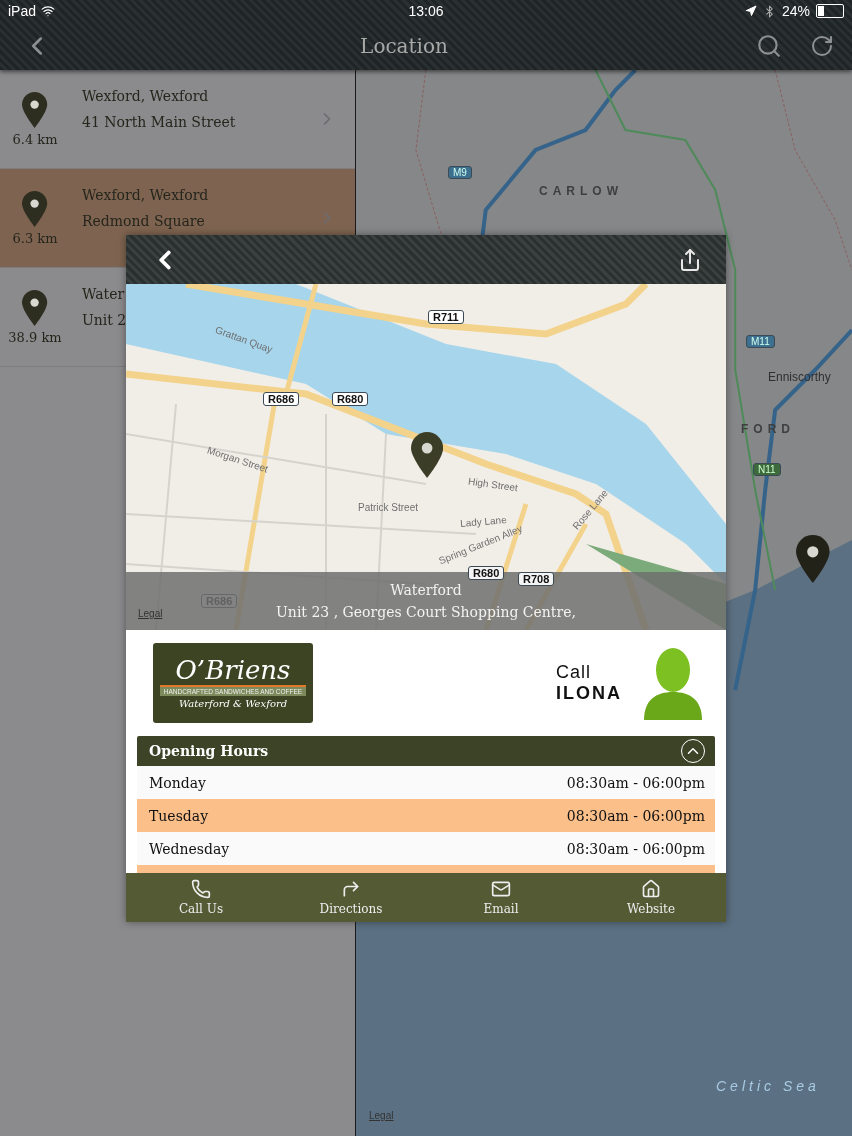 Image resolution: width=852 pixels, height=1136 pixels. I want to click on search-icon, so click(769, 46).